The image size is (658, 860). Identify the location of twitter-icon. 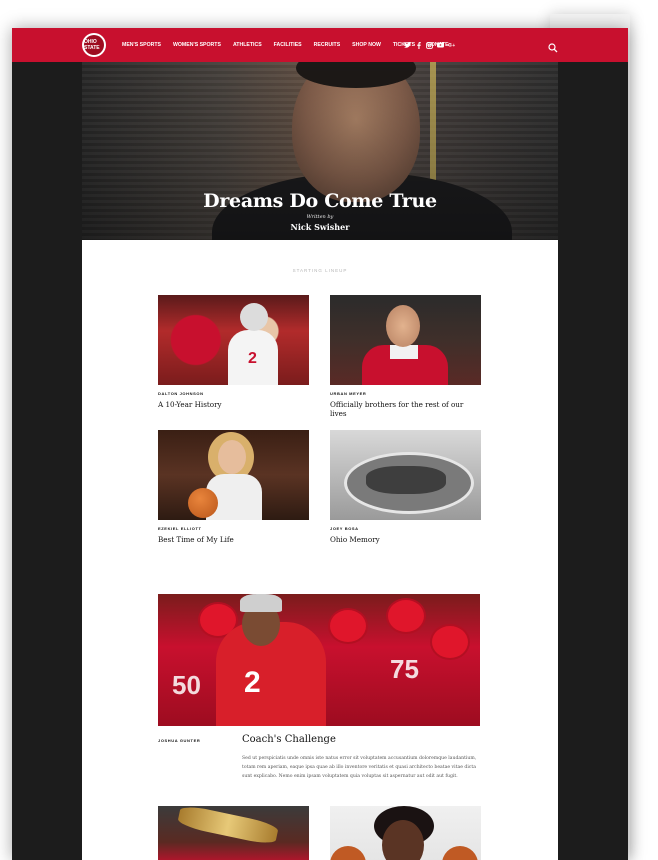
(407, 45).